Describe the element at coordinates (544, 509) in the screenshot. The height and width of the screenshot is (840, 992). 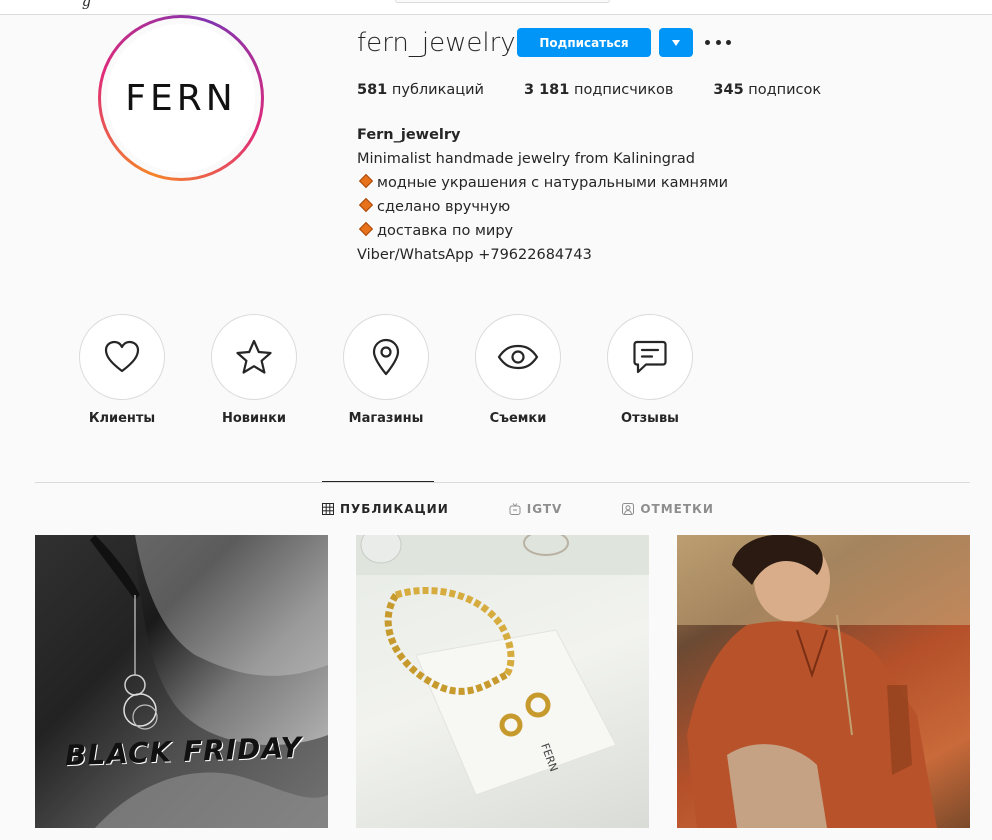
I see `tab-label: IGTV` at that location.